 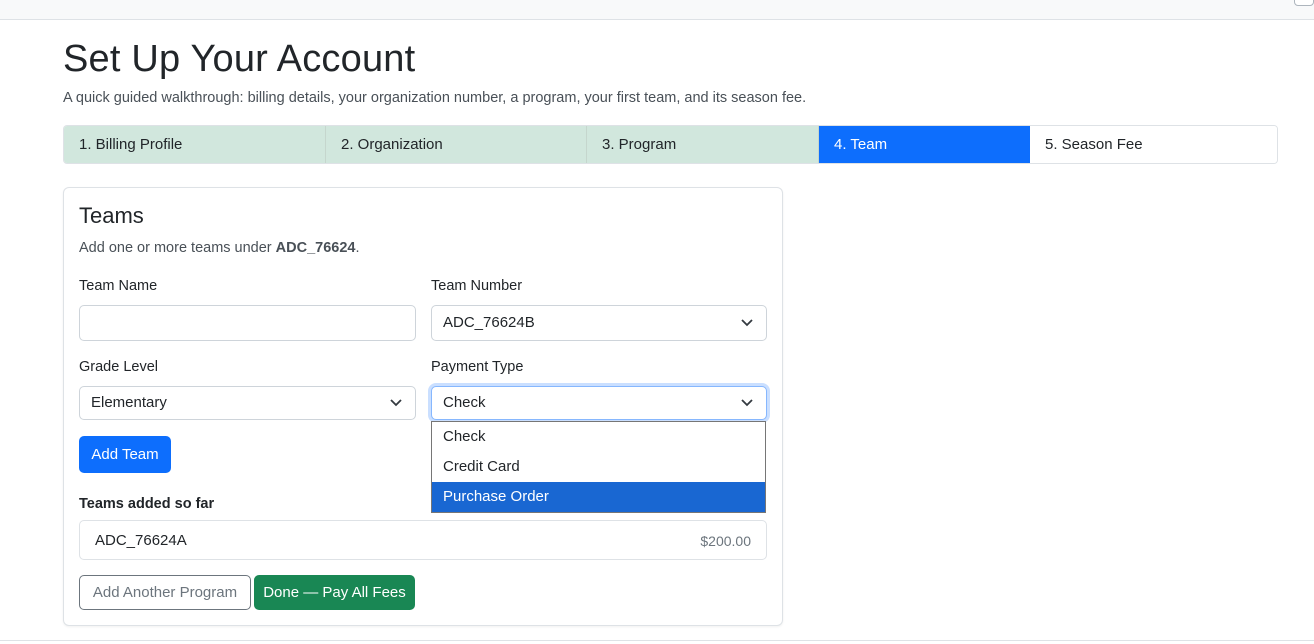 What do you see at coordinates (141, 540) in the screenshot?
I see `team-item-name: ADC_76624A` at bounding box center [141, 540].